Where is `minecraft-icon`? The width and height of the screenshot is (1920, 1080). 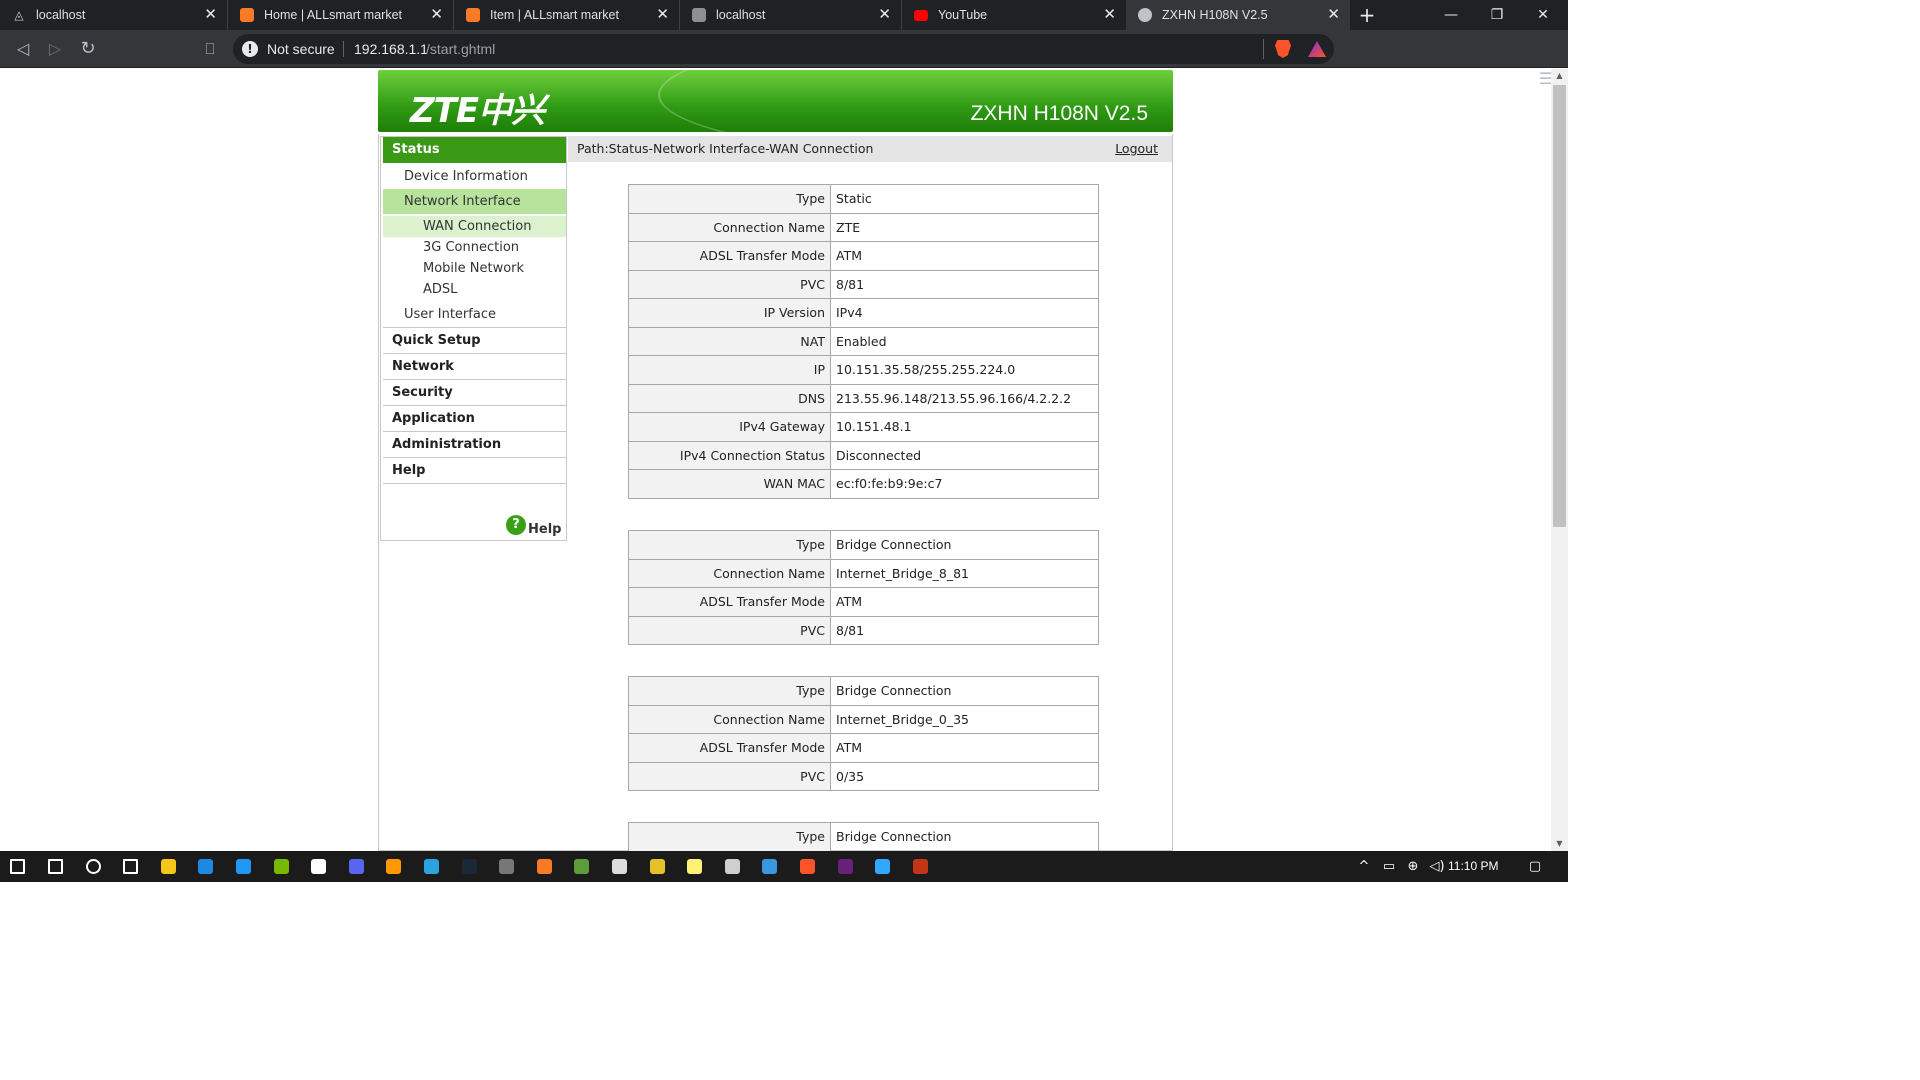
minecraft-icon is located at coordinates (581, 866).